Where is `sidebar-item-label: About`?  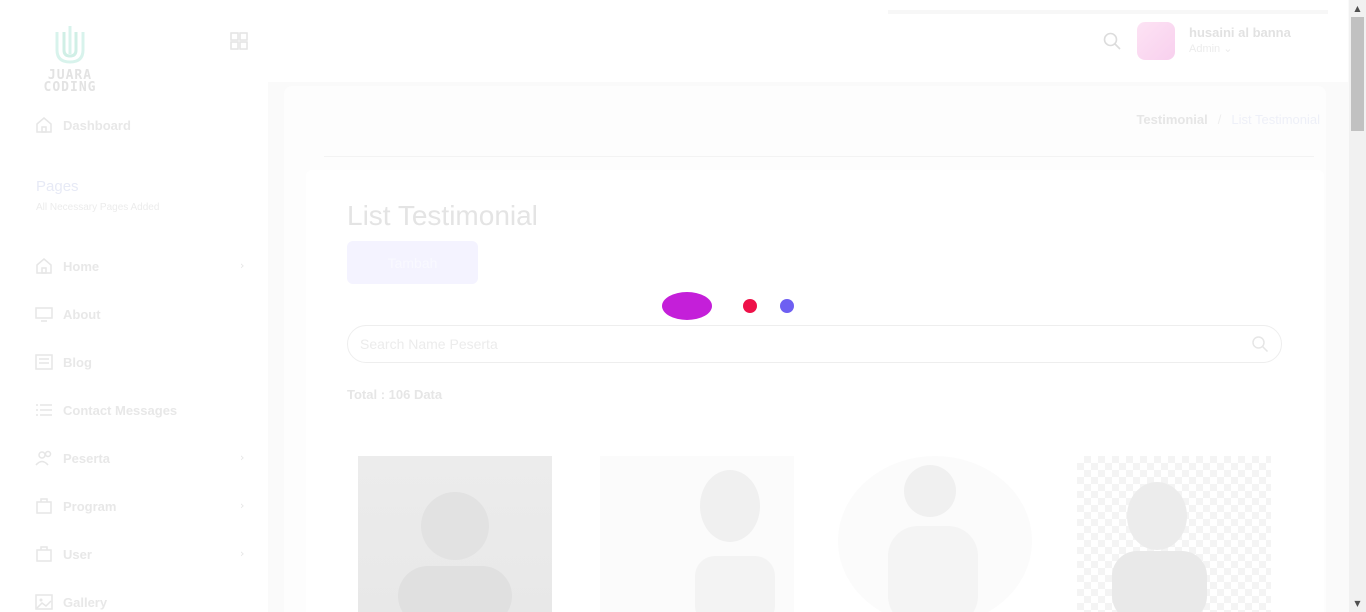
sidebar-item-label: About is located at coordinates (82, 314).